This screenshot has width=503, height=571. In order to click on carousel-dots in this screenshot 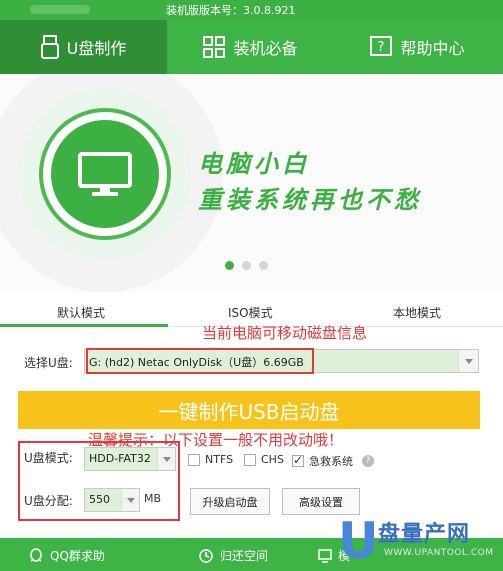, I will do `click(246, 265)`.